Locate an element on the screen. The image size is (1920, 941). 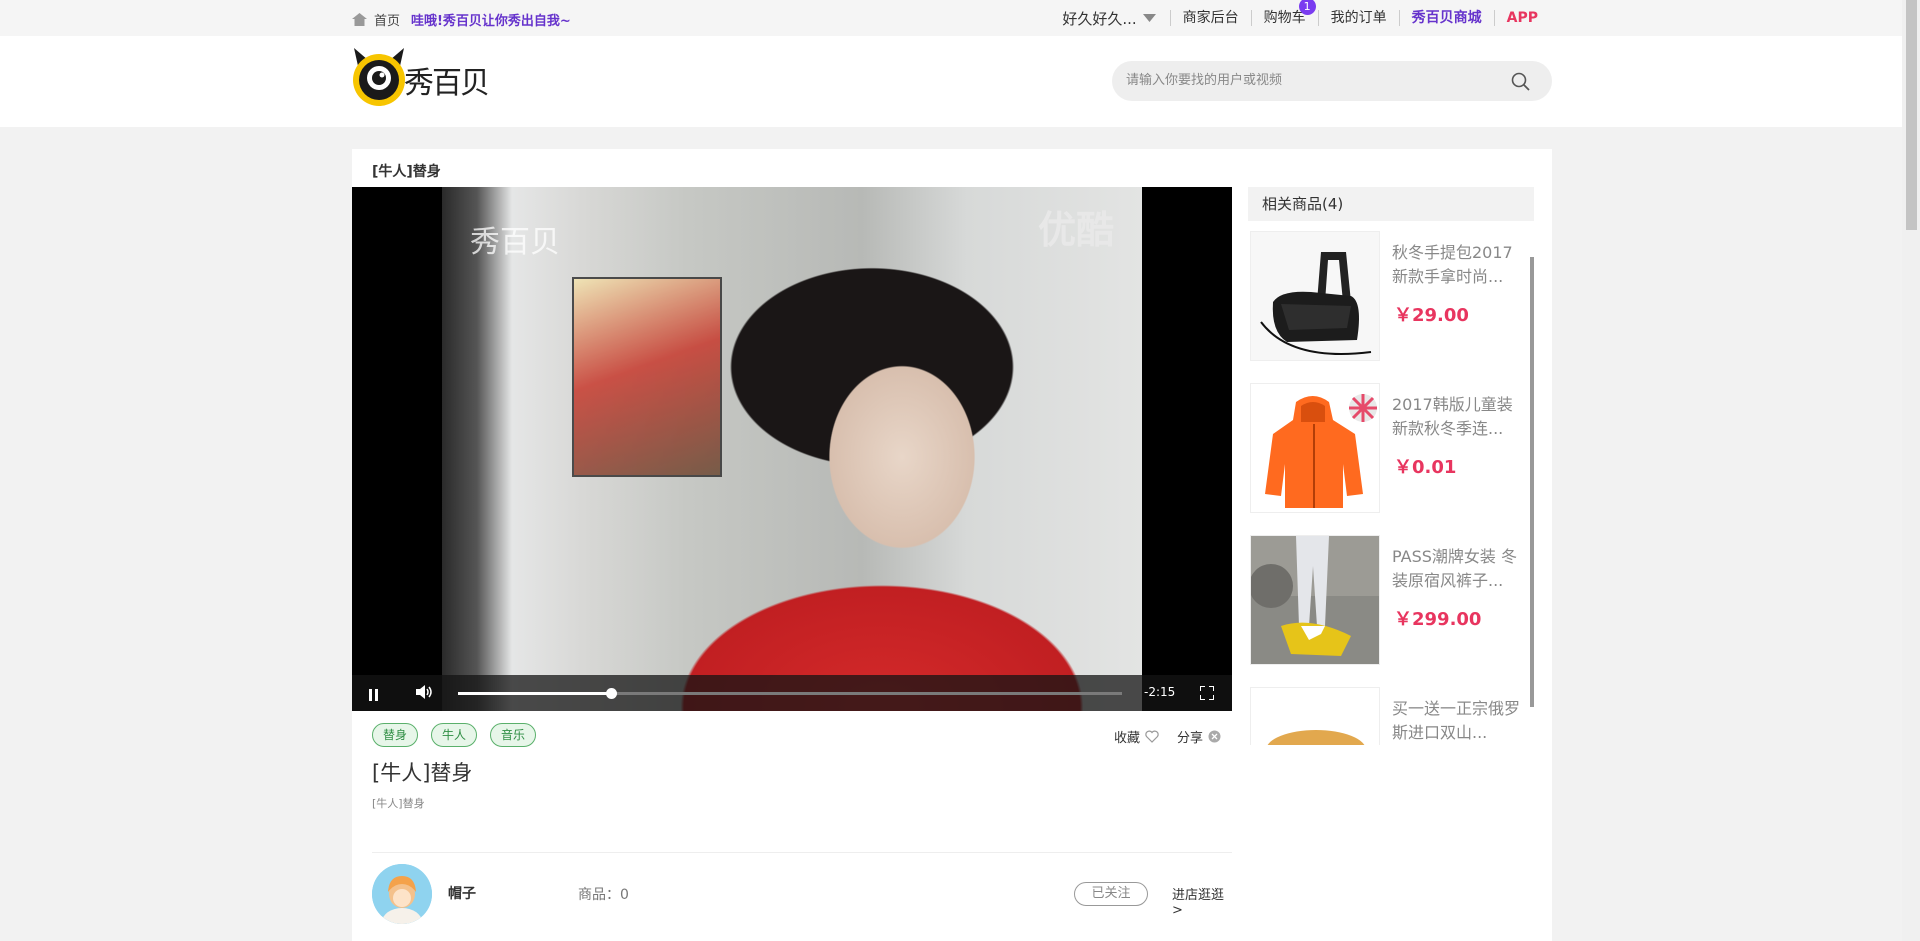
related-heading: 相关商品(4) is located at coordinates (1391, 204).